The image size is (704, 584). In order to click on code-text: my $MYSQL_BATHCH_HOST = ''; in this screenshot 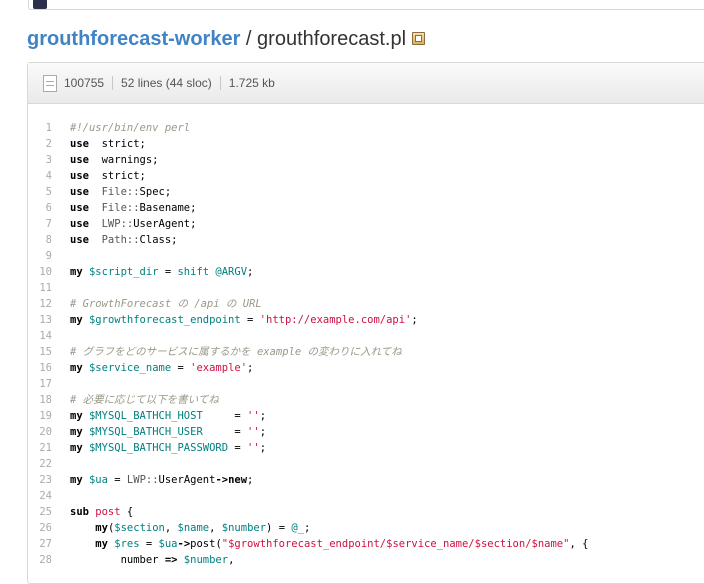, I will do `click(168, 416)`.